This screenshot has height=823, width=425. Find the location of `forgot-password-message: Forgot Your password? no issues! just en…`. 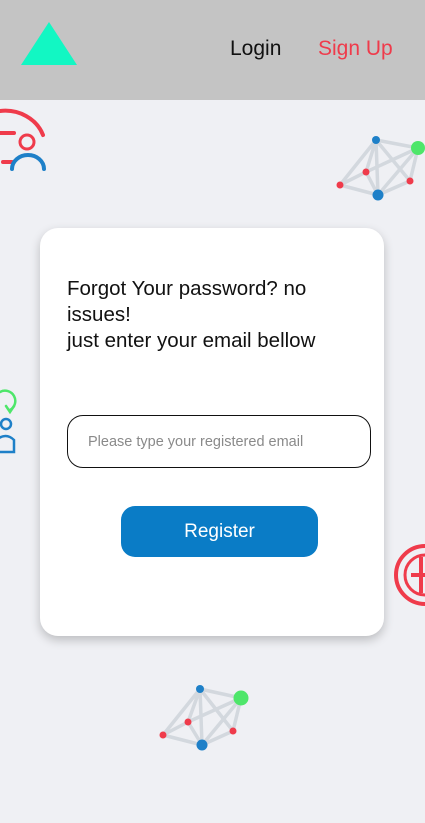

forgot-password-message: Forgot Your password? no issues! just en… is located at coordinates (217, 315).